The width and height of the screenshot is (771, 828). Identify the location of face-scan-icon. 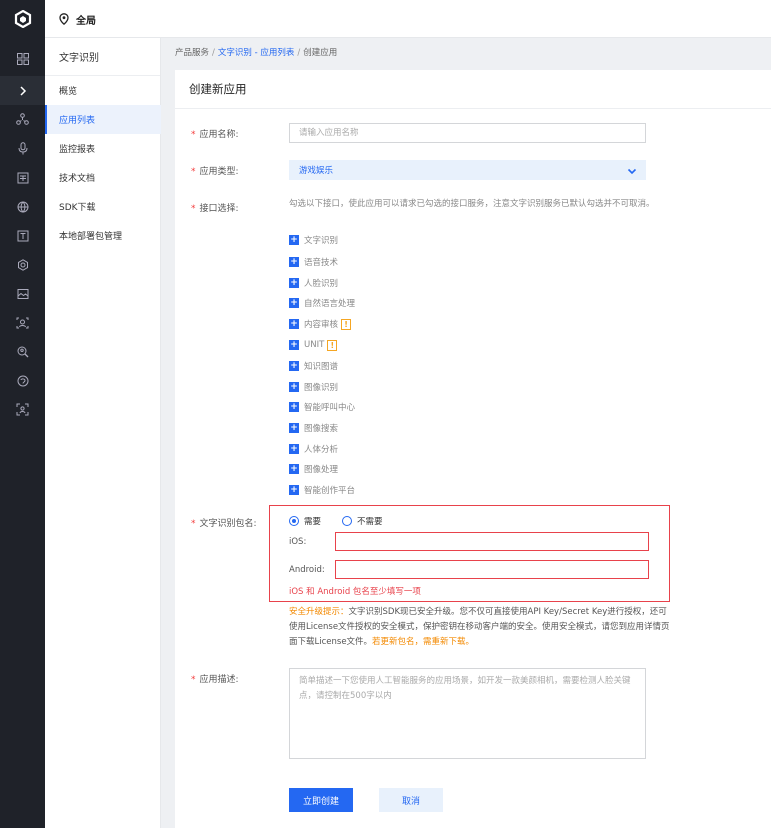
(22, 322).